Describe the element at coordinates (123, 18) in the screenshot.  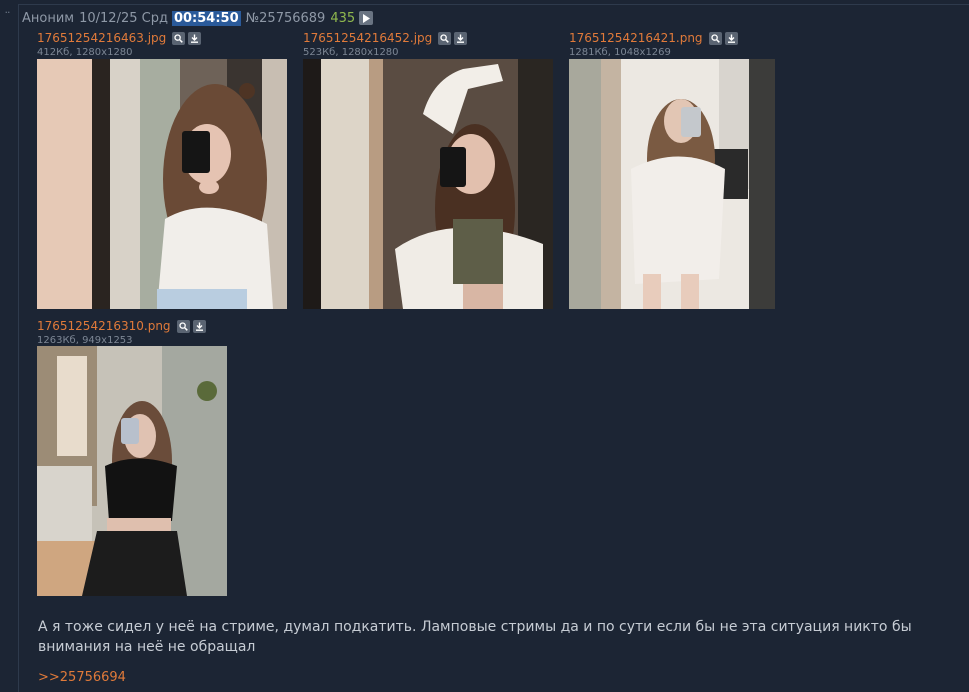
I see `post-date: 10/12/25 Срд` at that location.